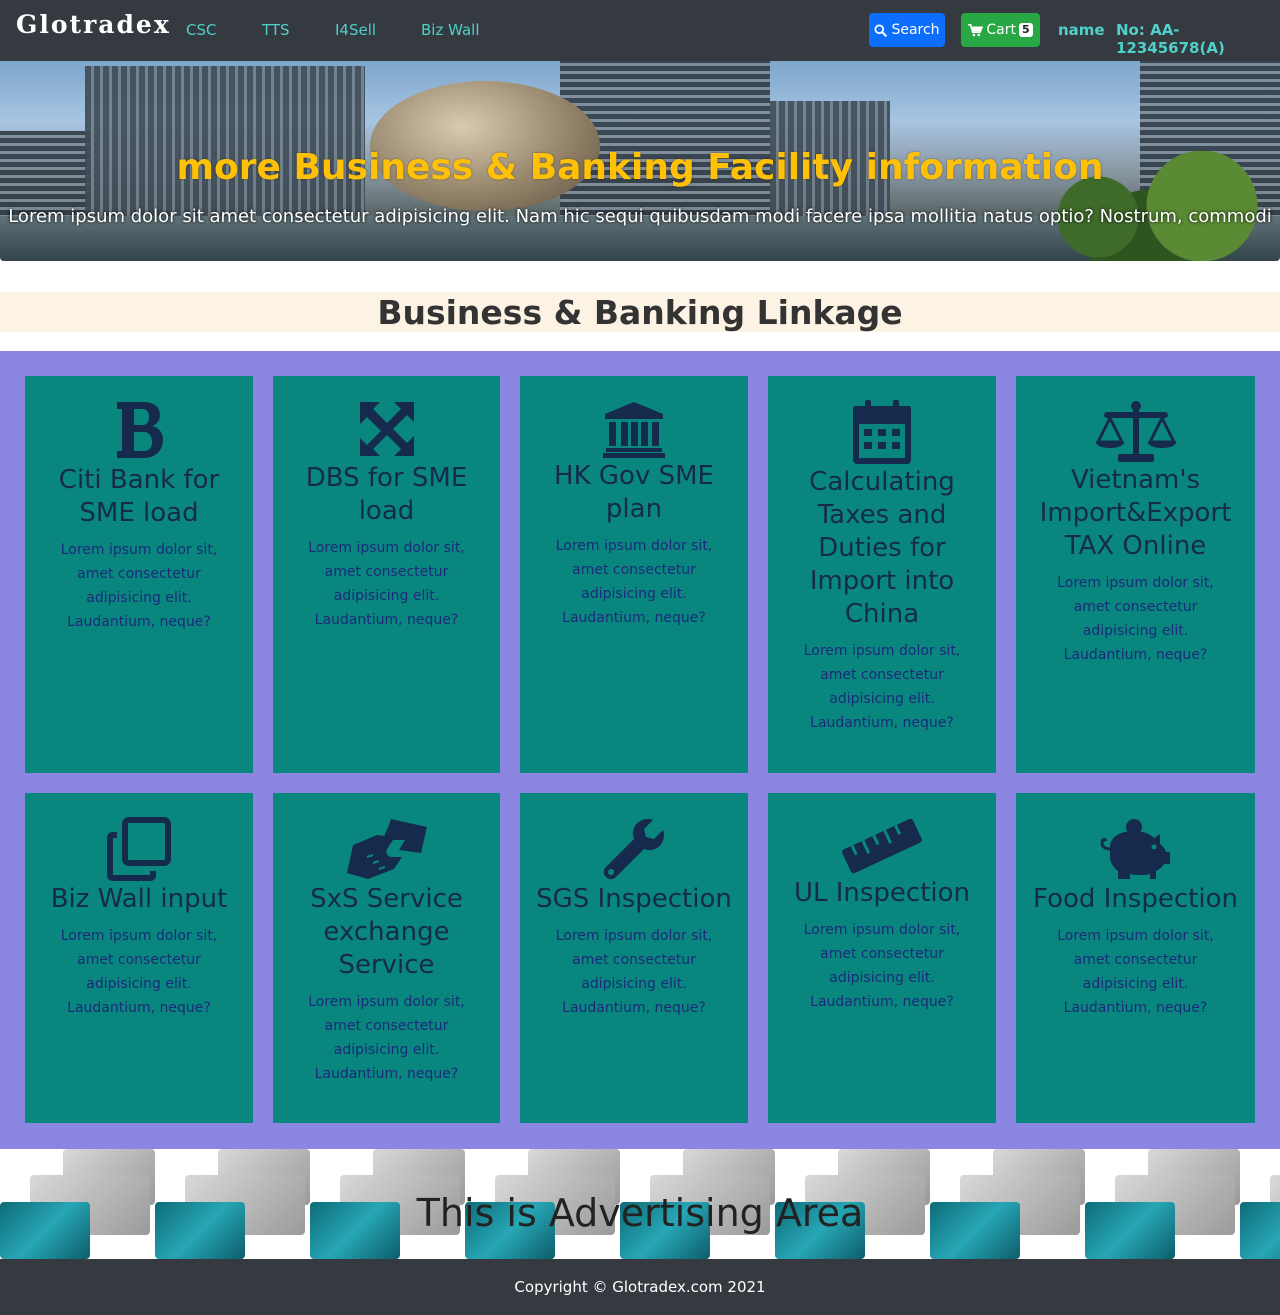  What do you see at coordinates (1135, 899) in the screenshot?
I see `card-title: Food Inspection` at bounding box center [1135, 899].